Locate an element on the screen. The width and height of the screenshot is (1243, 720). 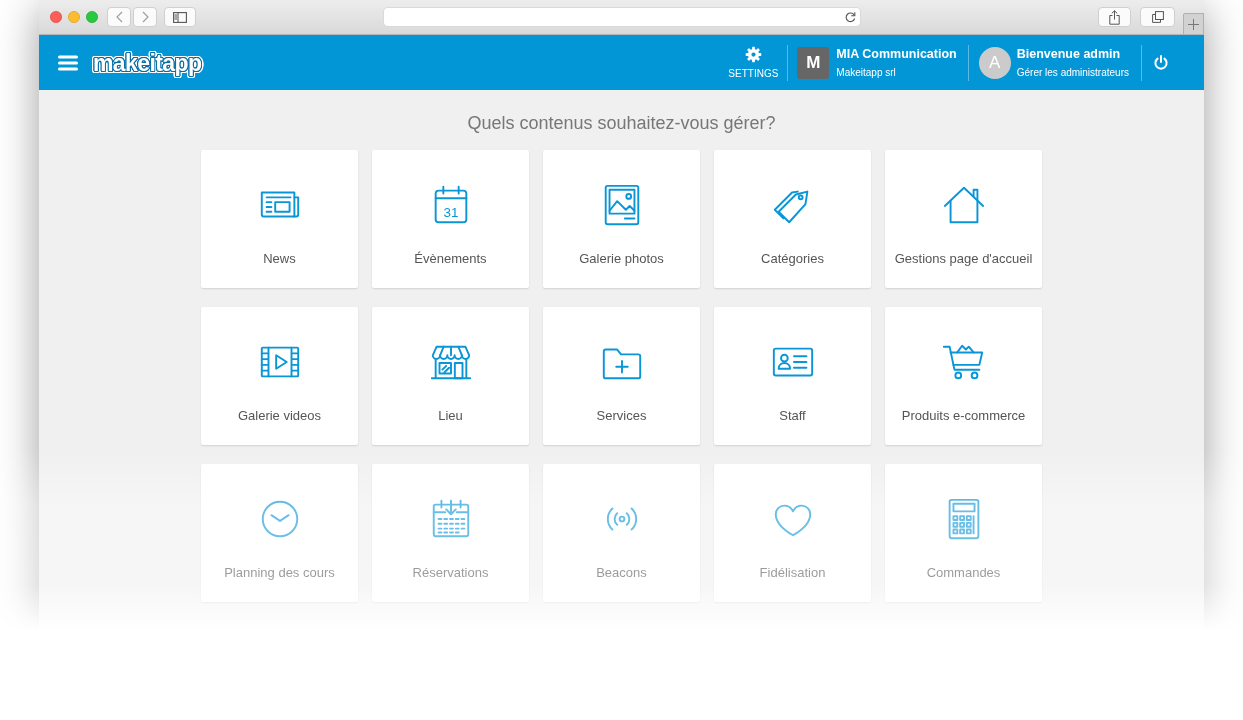
share-button is located at coordinates (1114, 17).